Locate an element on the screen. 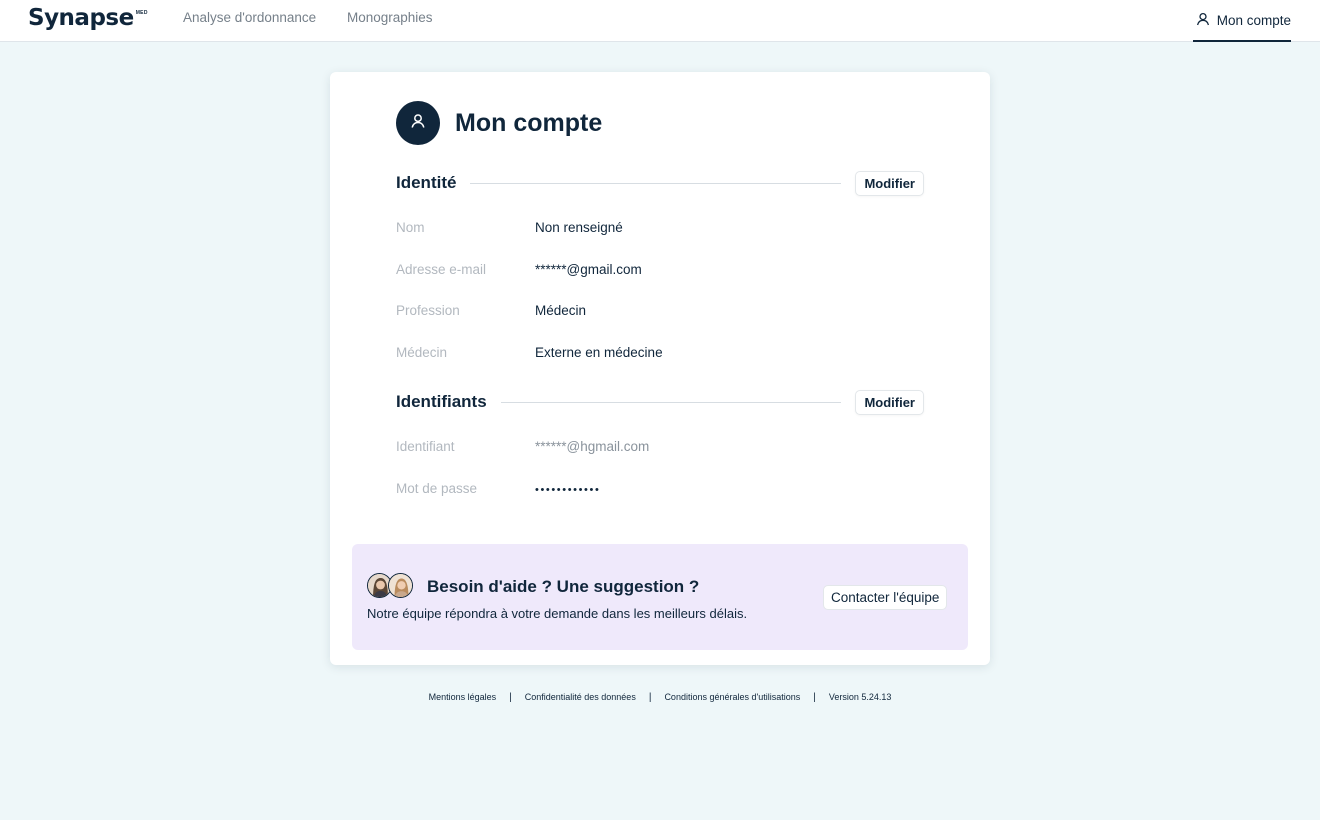 The width and height of the screenshot is (1320, 820). team-avatars is located at coordinates (391, 586).